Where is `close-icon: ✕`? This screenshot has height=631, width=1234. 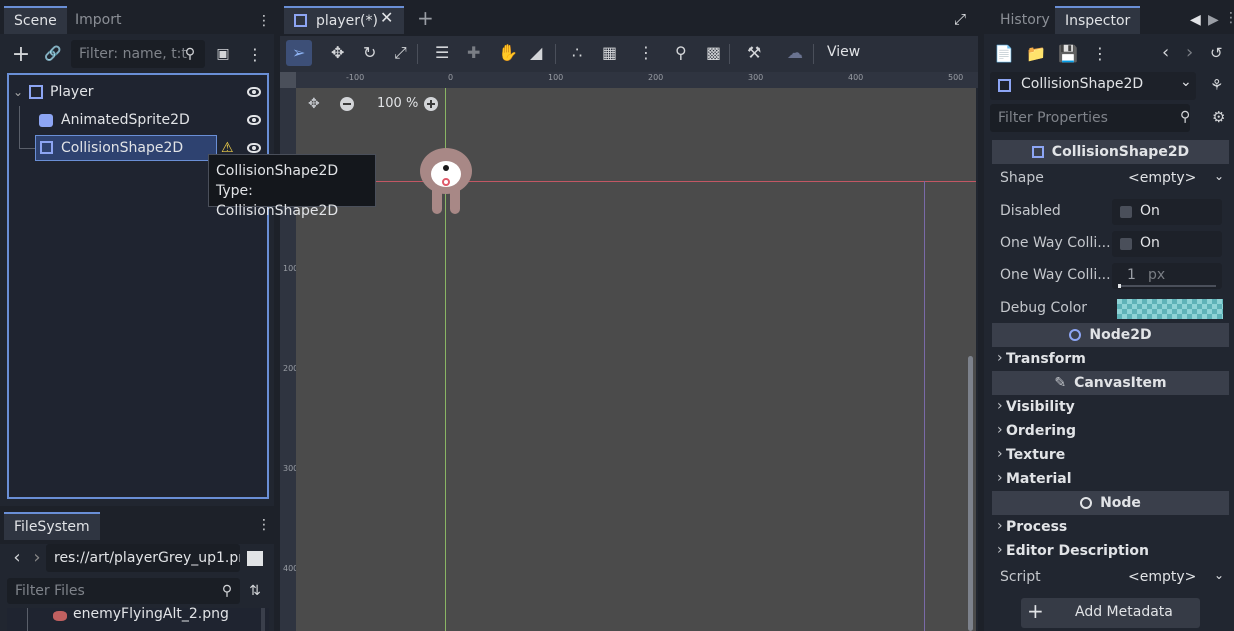
close-icon: ✕ is located at coordinates (386, 17).